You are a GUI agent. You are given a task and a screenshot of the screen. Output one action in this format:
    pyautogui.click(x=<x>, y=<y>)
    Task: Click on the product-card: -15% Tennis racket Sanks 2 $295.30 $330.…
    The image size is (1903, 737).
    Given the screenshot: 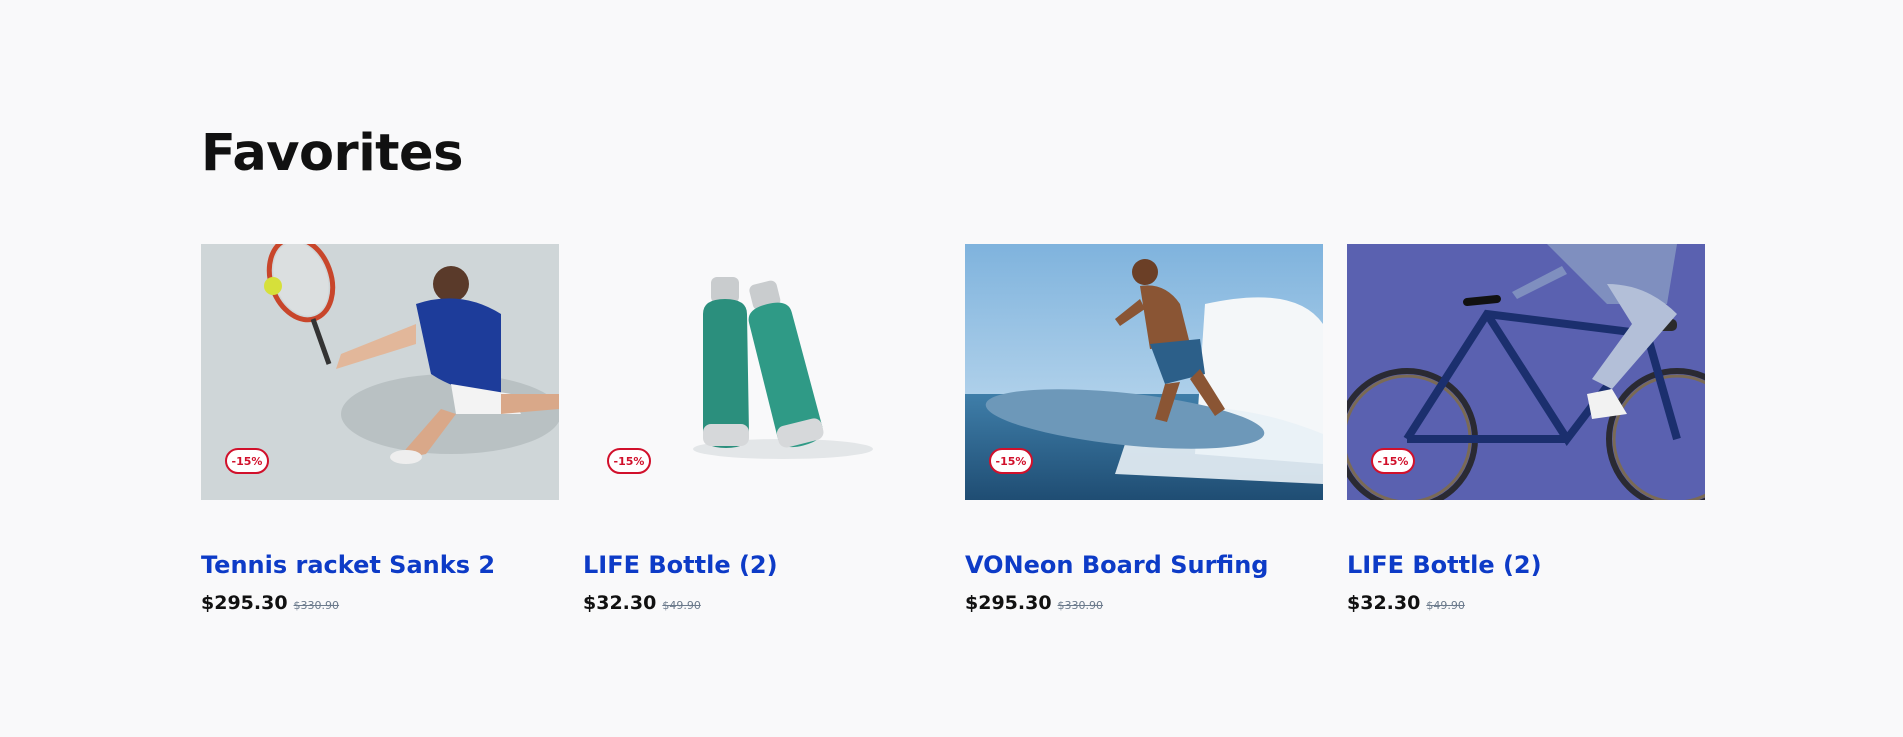 What is the action you would take?
    pyautogui.click(x=380, y=429)
    